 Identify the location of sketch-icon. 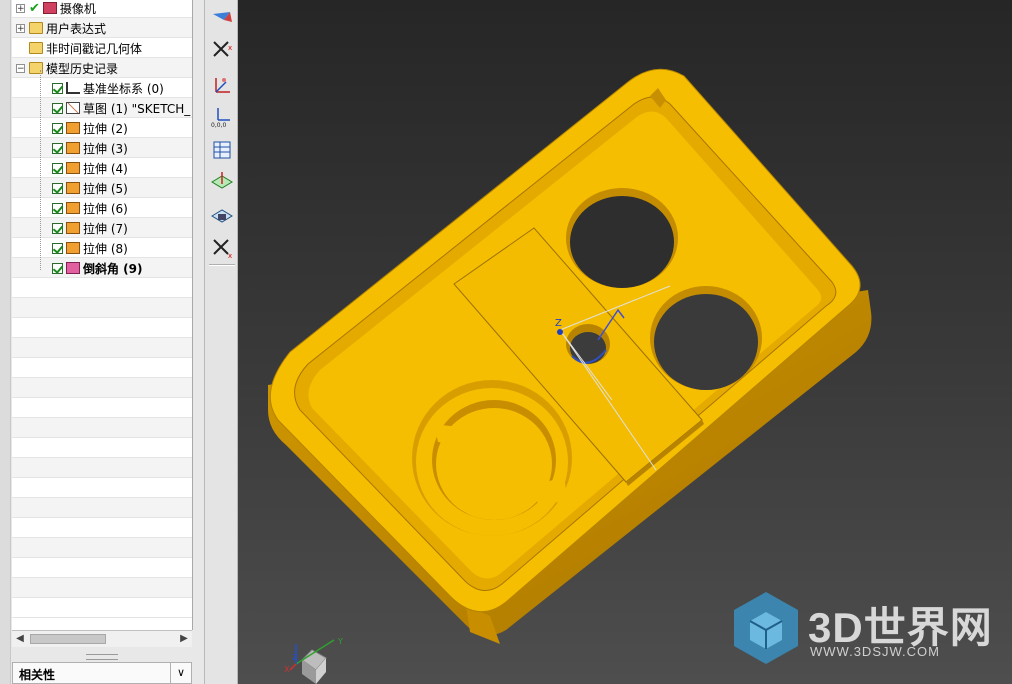
(73, 108).